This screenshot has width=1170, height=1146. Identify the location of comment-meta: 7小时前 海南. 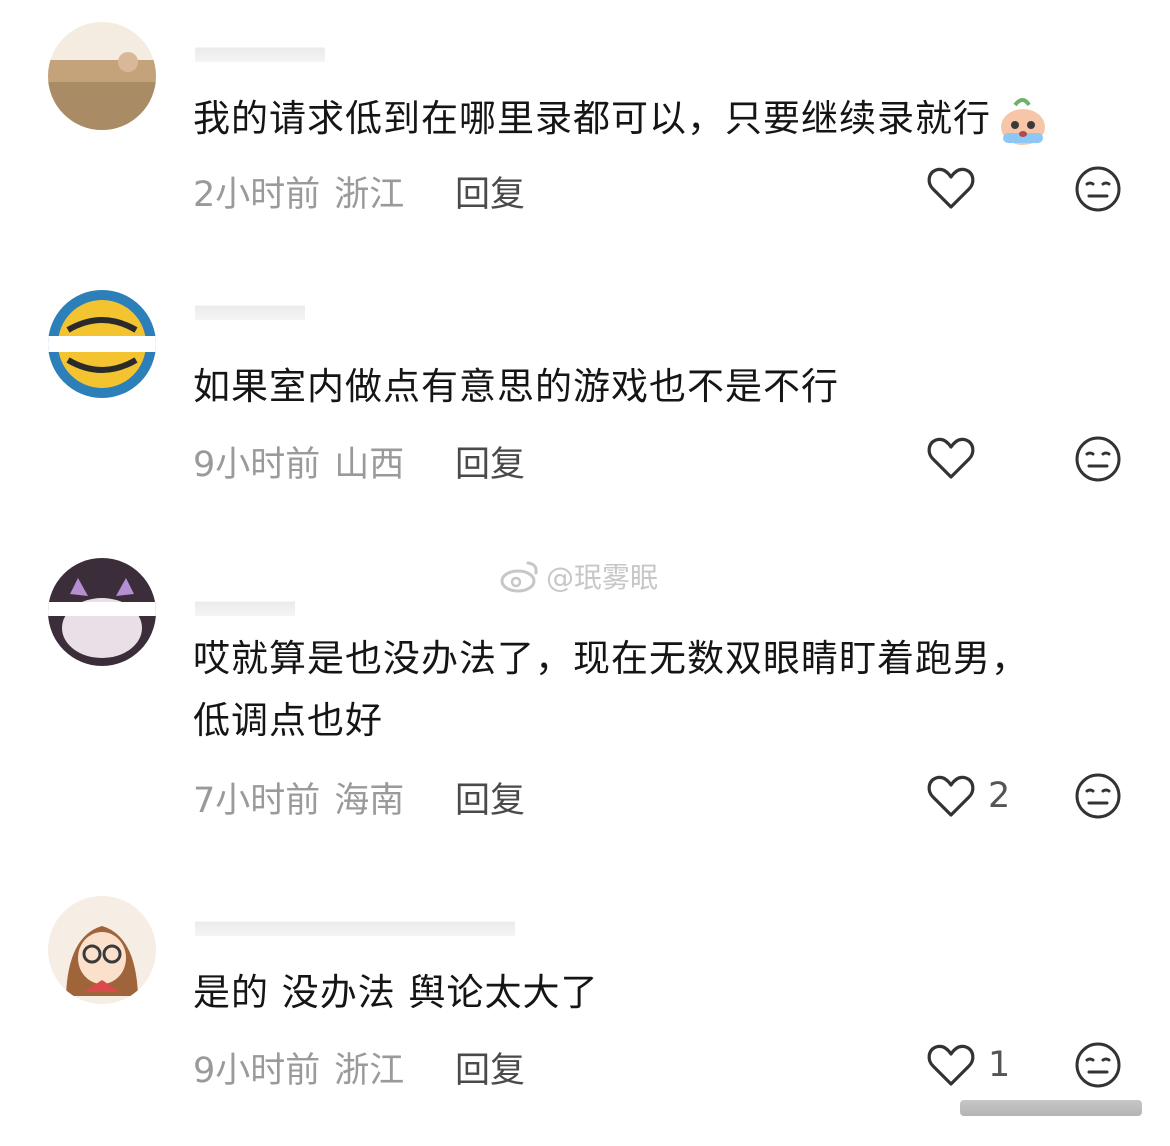
(298, 797).